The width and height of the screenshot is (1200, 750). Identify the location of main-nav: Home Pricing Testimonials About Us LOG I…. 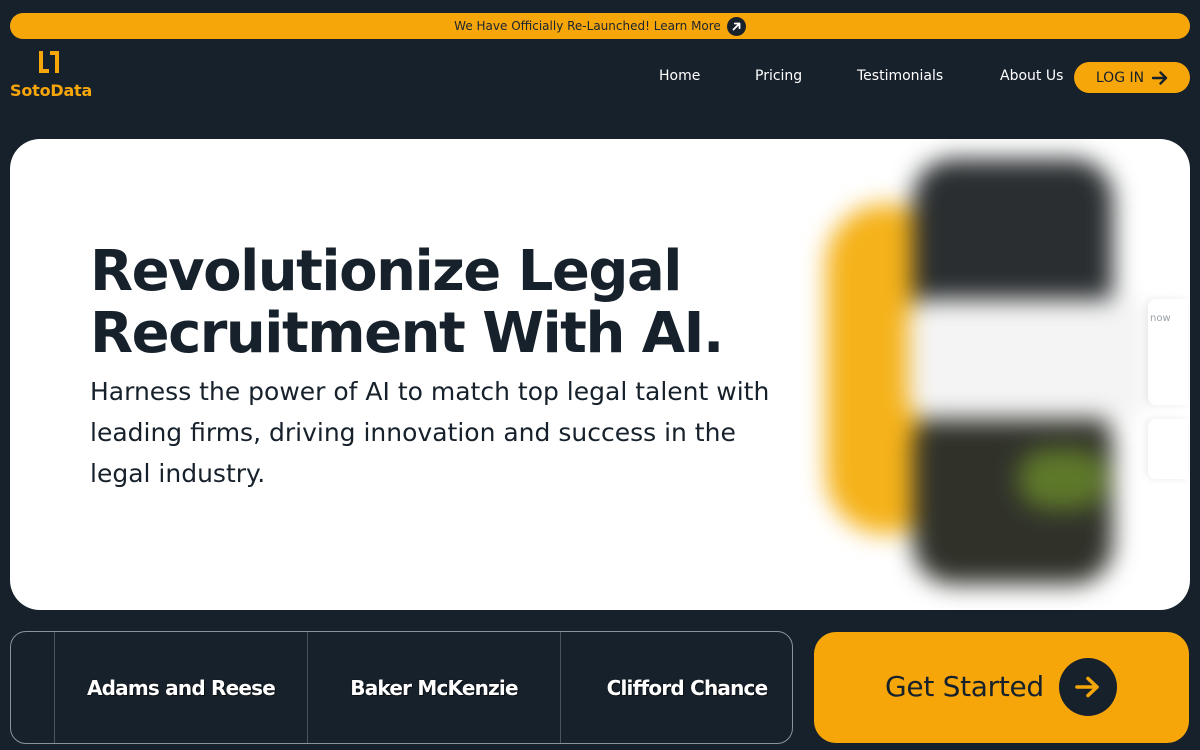
(600, 77).